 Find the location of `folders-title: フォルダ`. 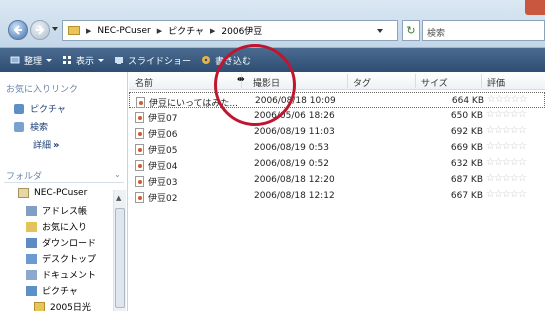

folders-title: フォルダ is located at coordinates (24, 175).